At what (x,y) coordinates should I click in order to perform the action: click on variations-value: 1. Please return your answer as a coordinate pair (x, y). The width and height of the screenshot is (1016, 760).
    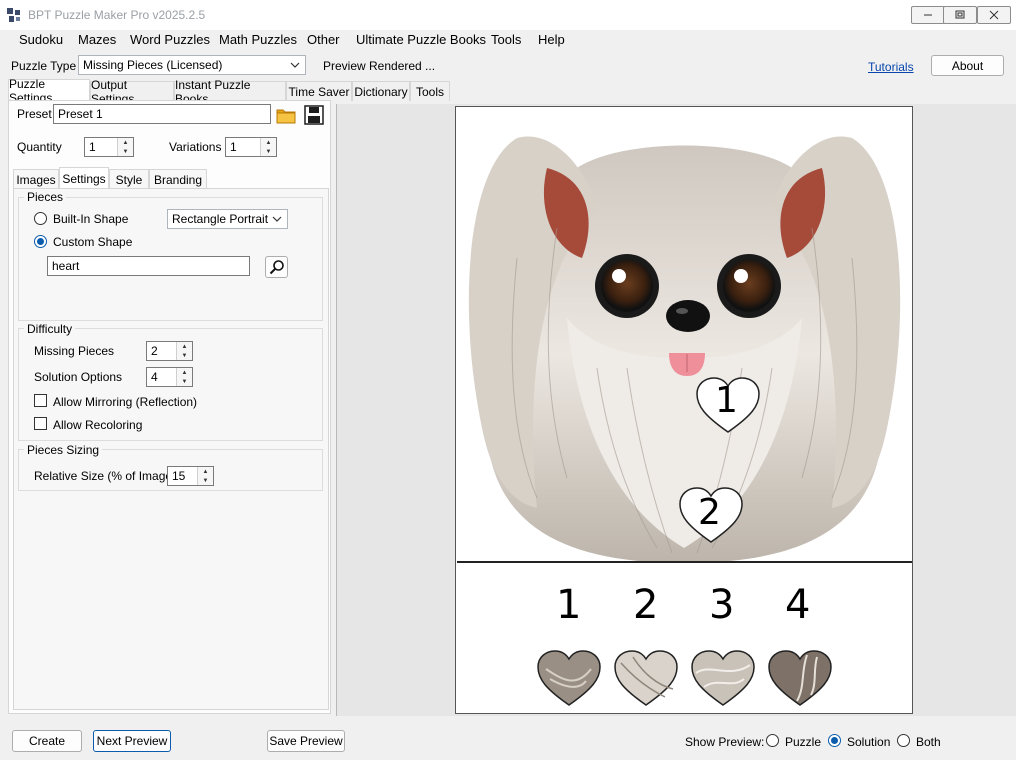
    Looking at the image, I should click on (233, 147).